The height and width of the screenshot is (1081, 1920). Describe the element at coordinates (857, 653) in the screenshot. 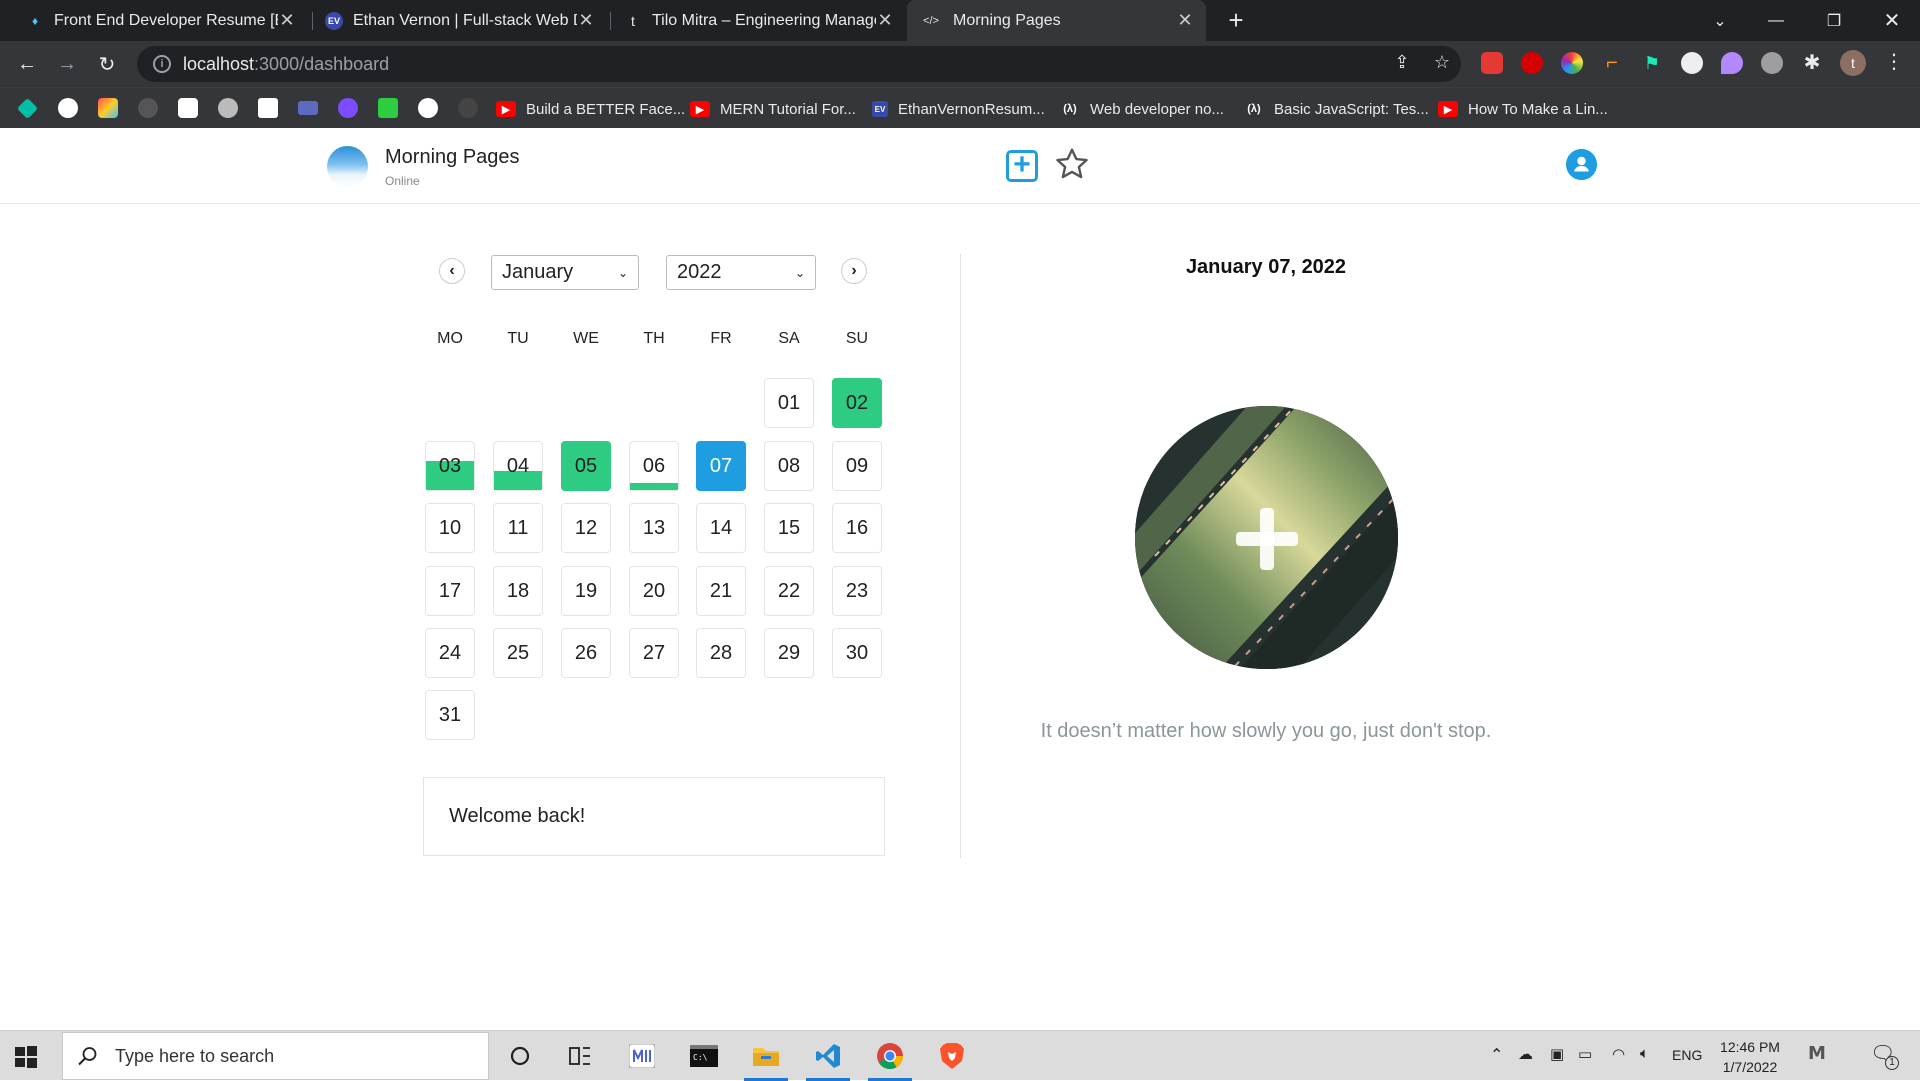

I see `calendar-day: 30` at that location.